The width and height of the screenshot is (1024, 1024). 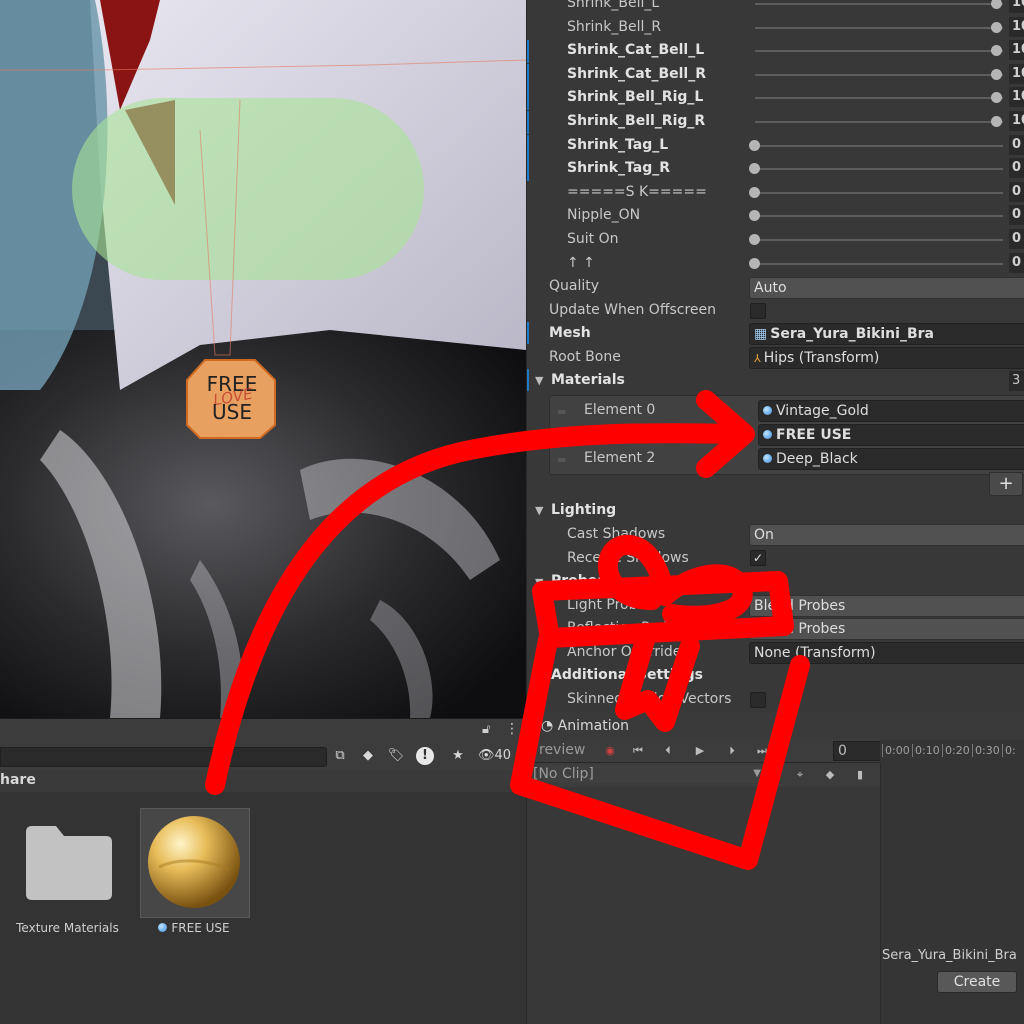 What do you see at coordinates (977, 982) in the screenshot?
I see `create-clip-button: Create` at bounding box center [977, 982].